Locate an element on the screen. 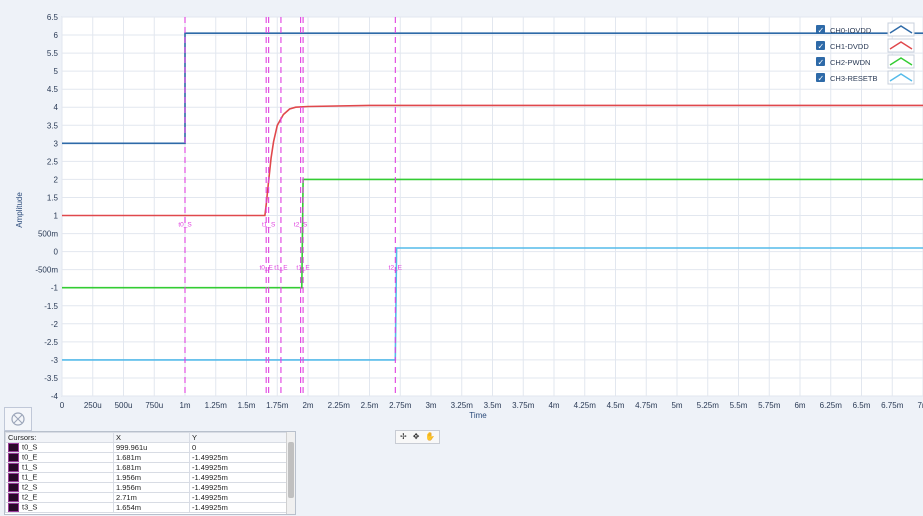  cursor-header-cursors: Cursors: is located at coordinates (59, 437).